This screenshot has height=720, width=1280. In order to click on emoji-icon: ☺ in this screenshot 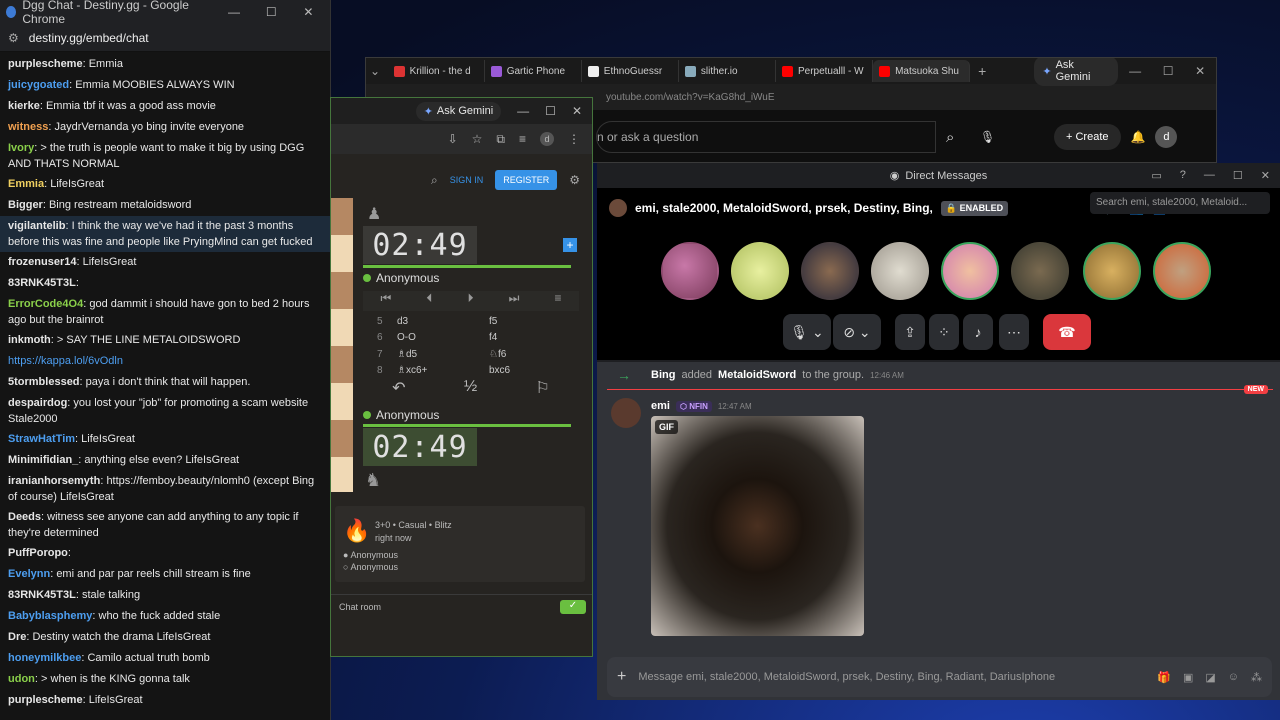, I will do `click(1233, 677)`.